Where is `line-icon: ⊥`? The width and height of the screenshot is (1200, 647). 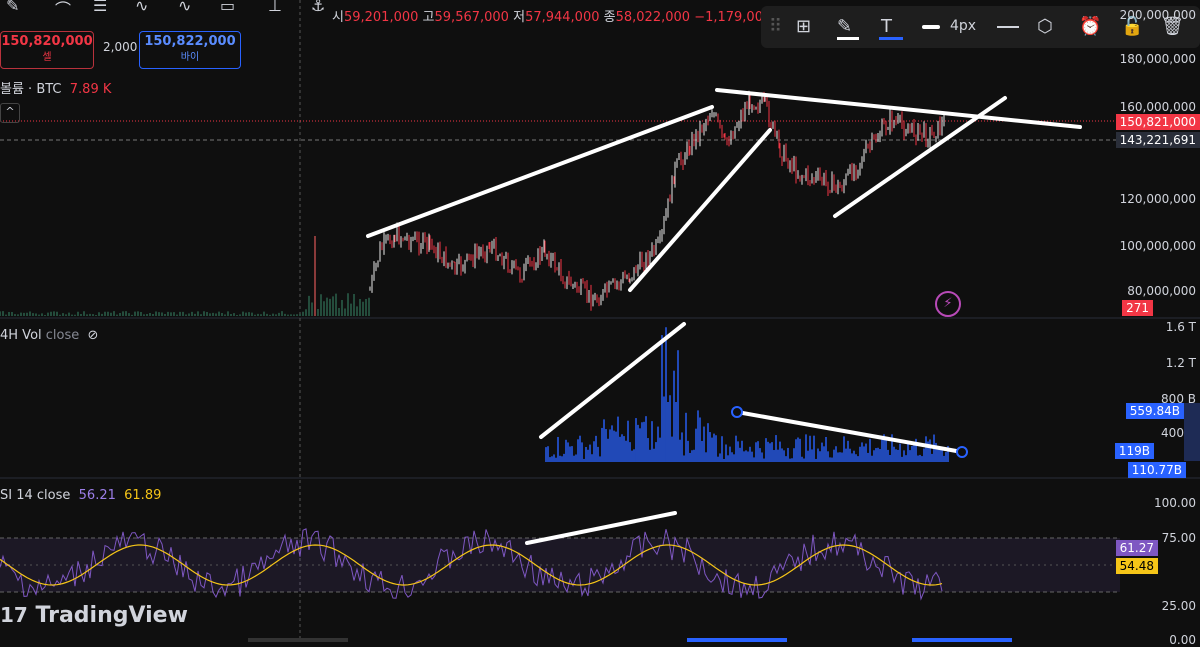 line-icon: ⊥ is located at coordinates (275, 7).